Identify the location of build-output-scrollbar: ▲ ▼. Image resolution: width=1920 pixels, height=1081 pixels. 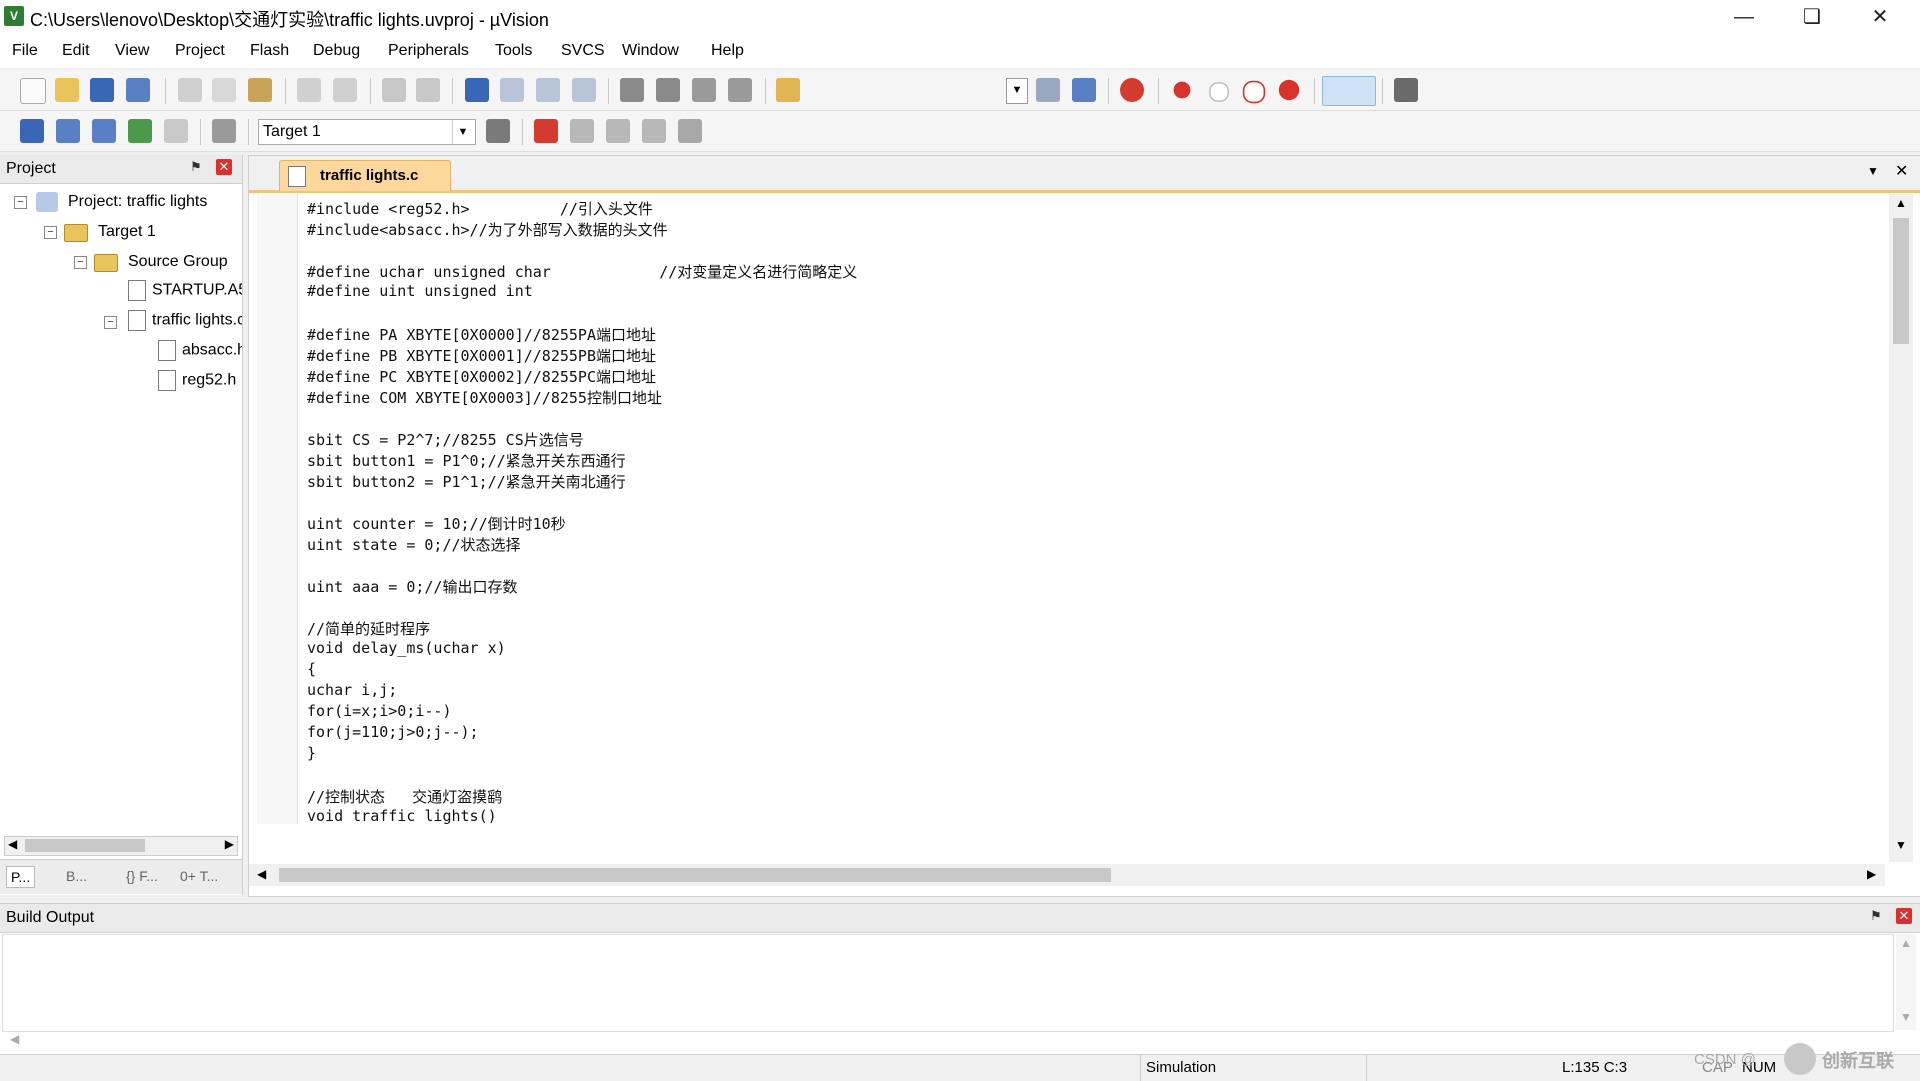
(1906, 982).